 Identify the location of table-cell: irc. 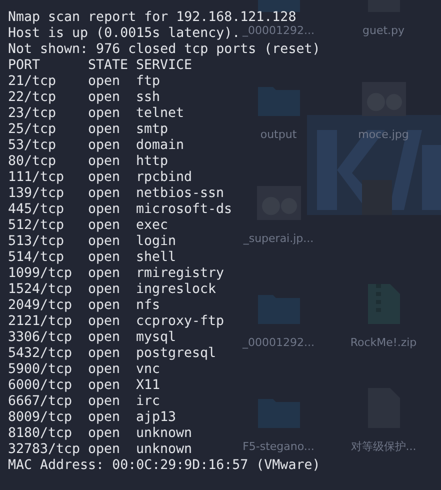
(148, 402).